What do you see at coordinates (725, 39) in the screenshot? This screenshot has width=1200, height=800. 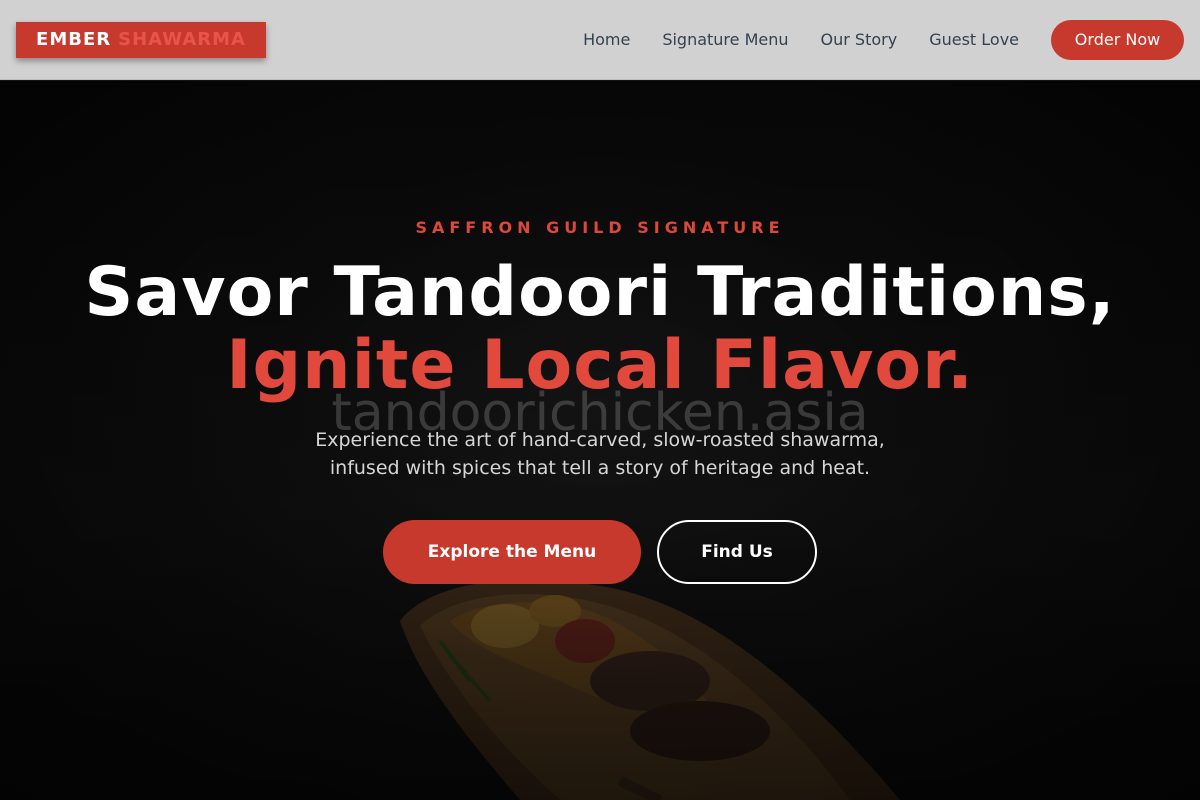 I see `nav-link-signature-menu: Signature Menu` at bounding box center [725, 39].